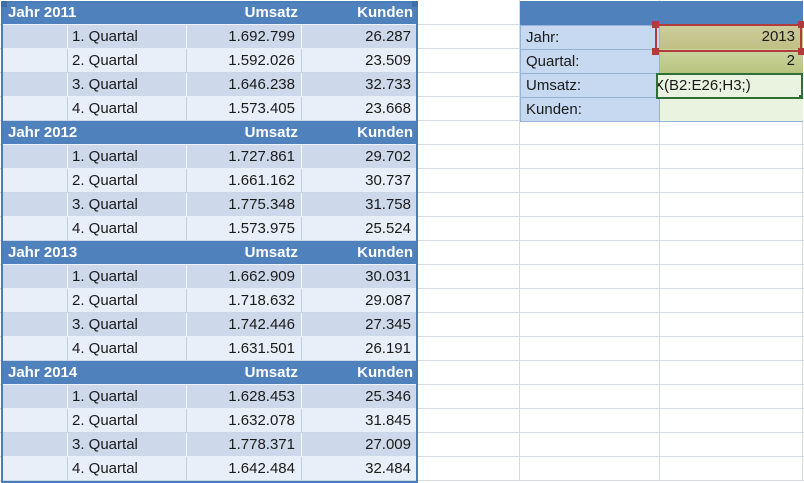 Image resolution: width=804 pixels, height=483 pixels. What do you see at coordinates (244, 60) in the screenshot?
I see `cell-umsatz: 1.592.026` at bounding box center [244, 60].